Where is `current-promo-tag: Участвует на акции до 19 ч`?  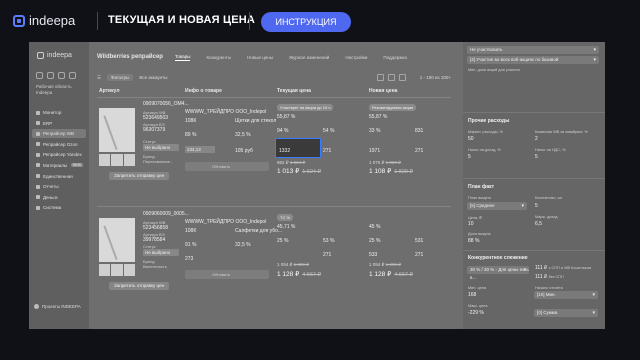
current-promo-tag: Участвует на акции до 19 ч is located at coordinates (305, 107).